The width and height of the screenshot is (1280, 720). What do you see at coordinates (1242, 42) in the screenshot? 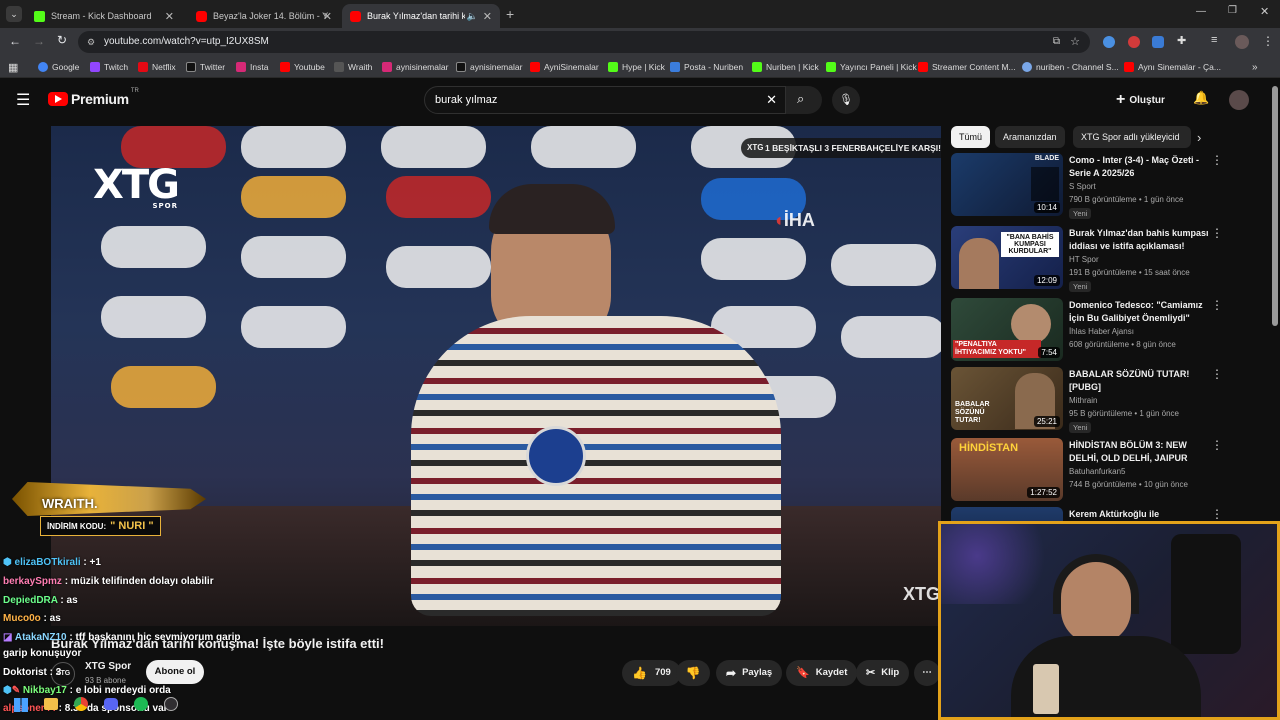
I see `profile-avatar` at bounding box center [1242, 42].